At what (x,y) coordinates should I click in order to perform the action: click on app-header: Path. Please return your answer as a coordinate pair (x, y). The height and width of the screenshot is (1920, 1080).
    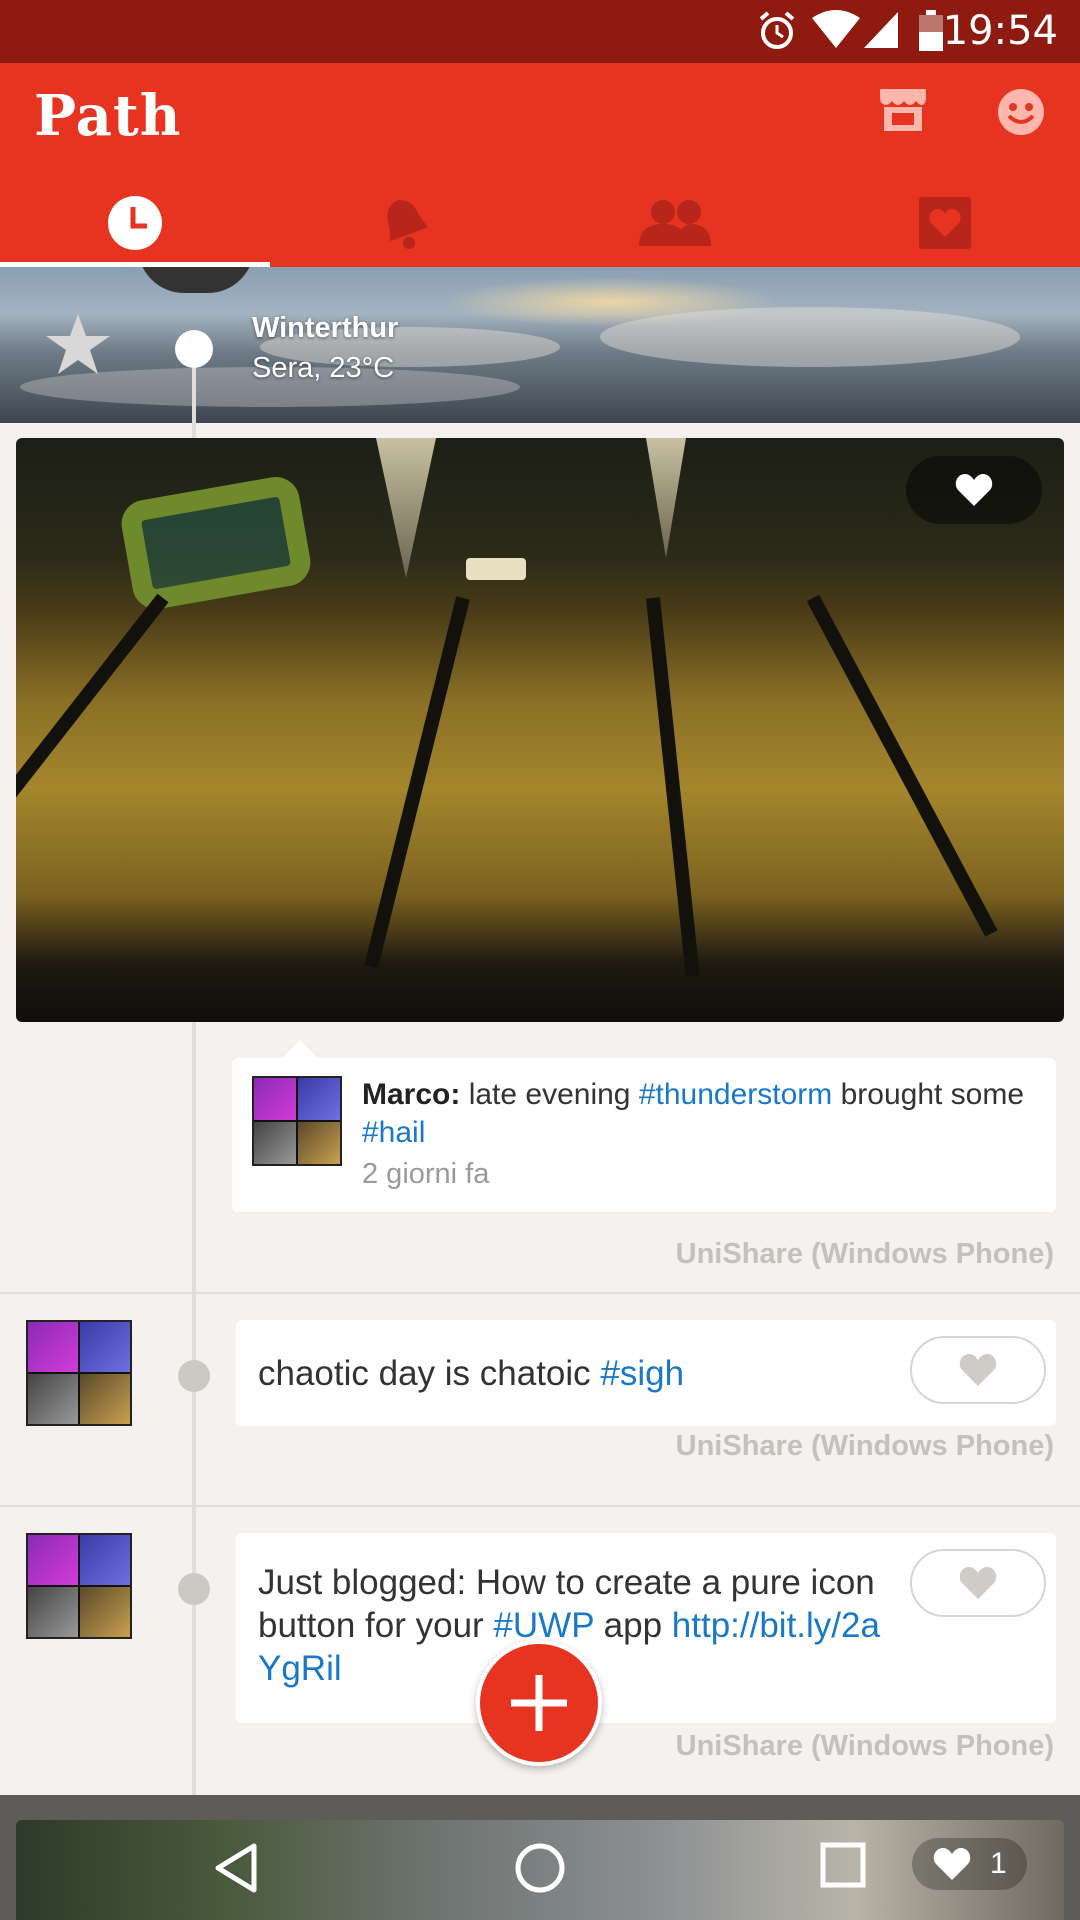
    Looking at the image, I should click on (540, 165).